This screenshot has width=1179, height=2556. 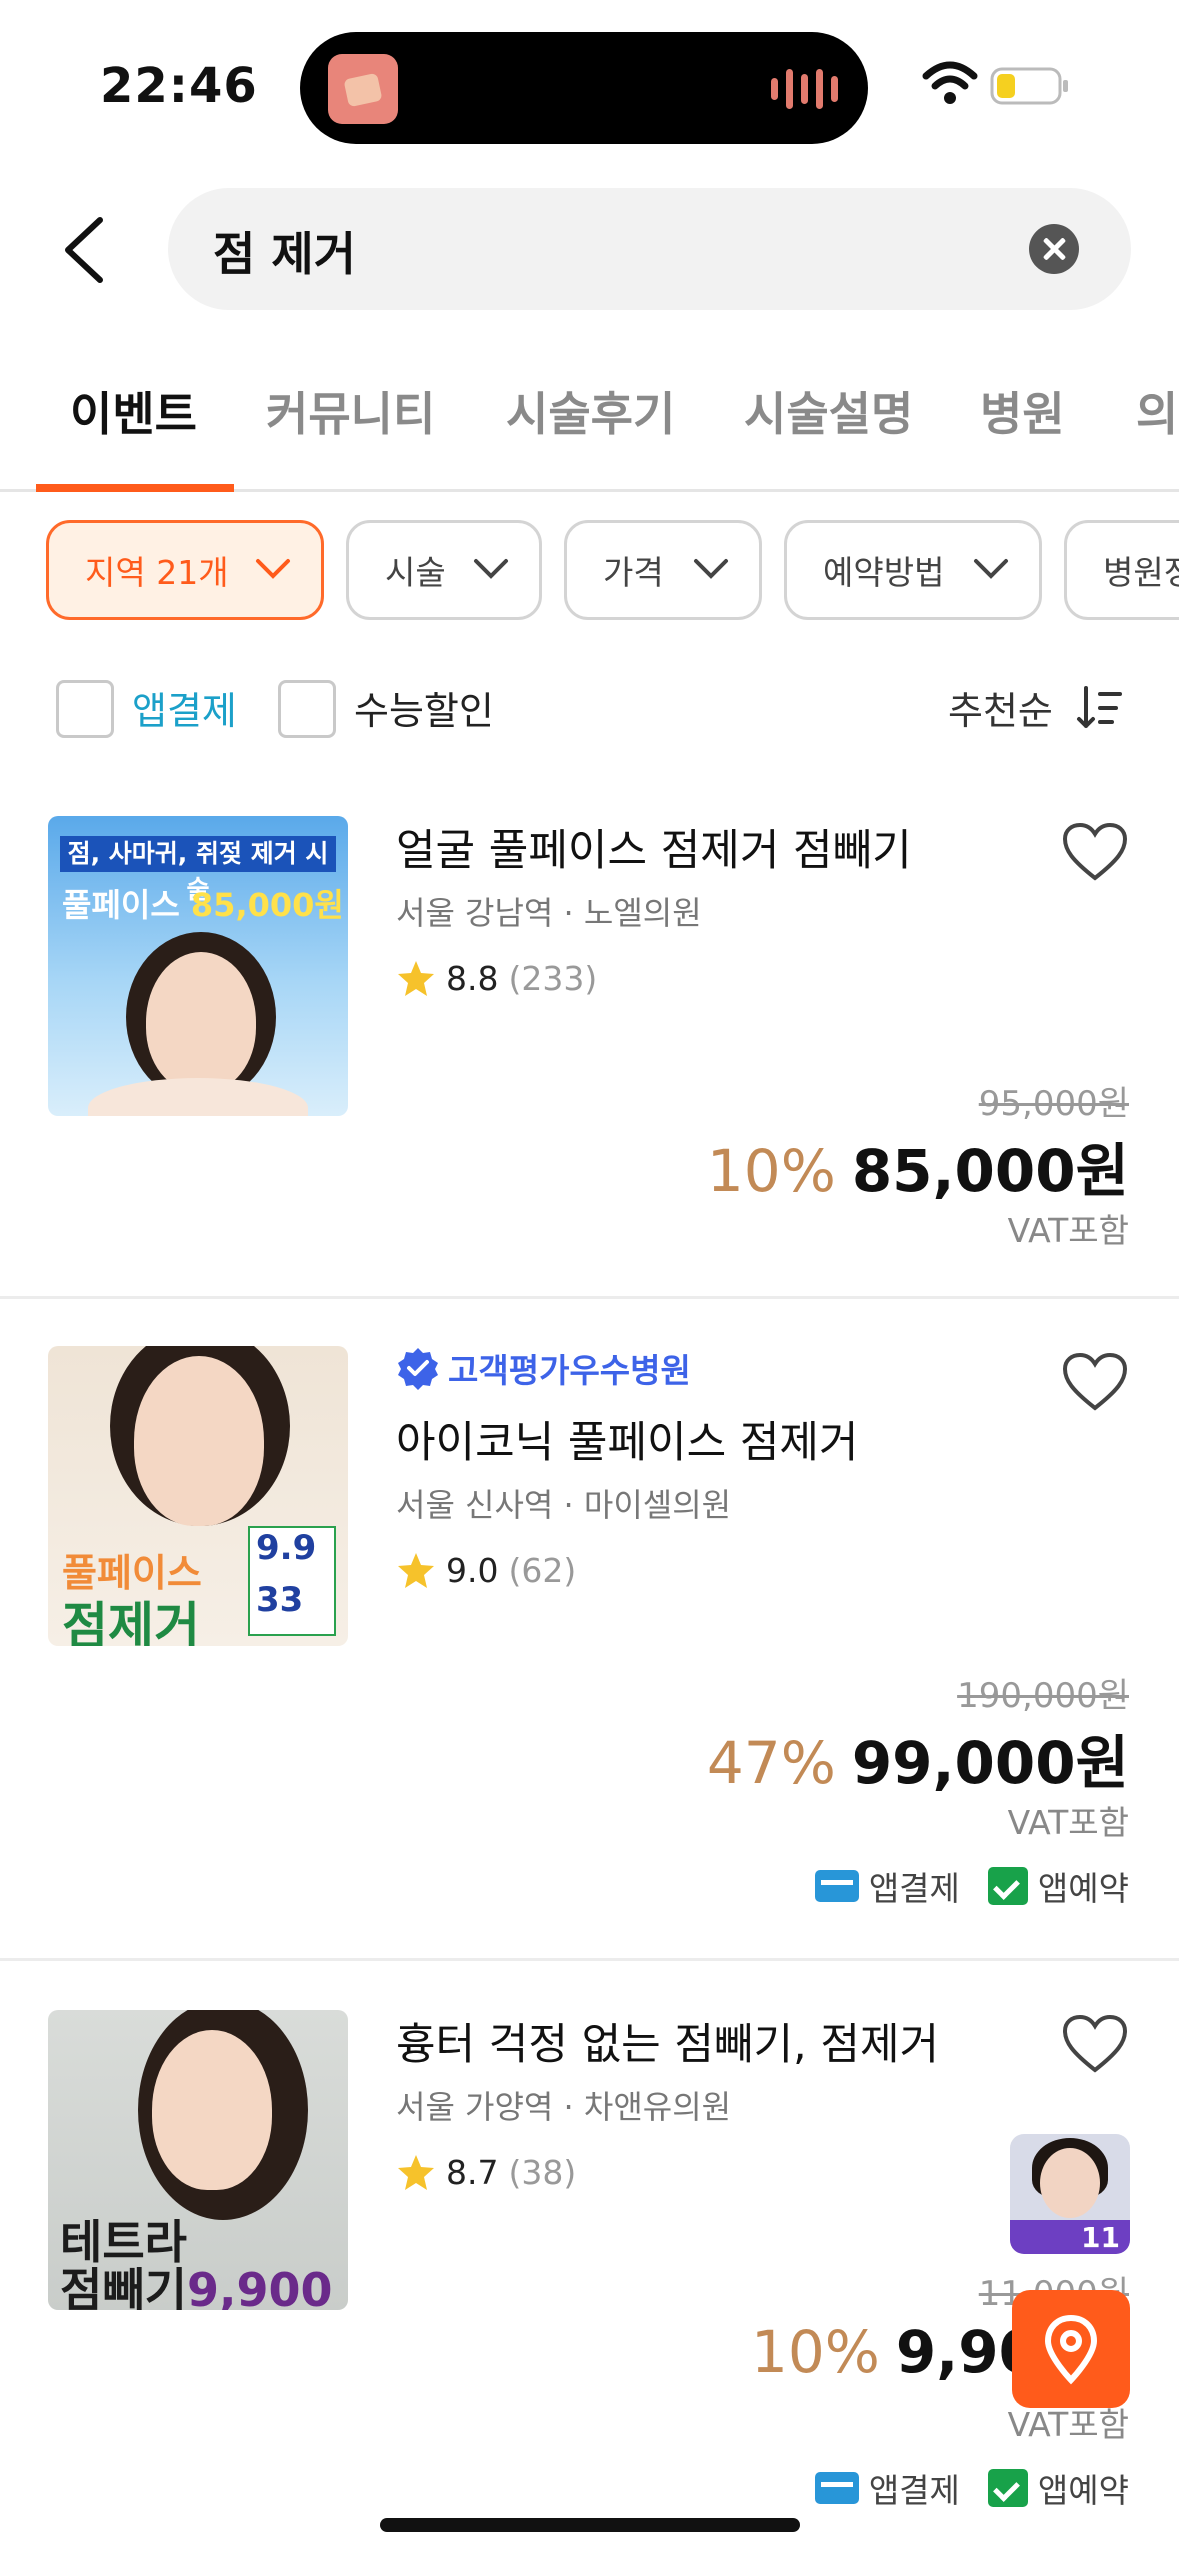 What do you see at coordinates (584, 88) in the screenshot?
I see `dynamic-island` at bounding box center [584, 88].